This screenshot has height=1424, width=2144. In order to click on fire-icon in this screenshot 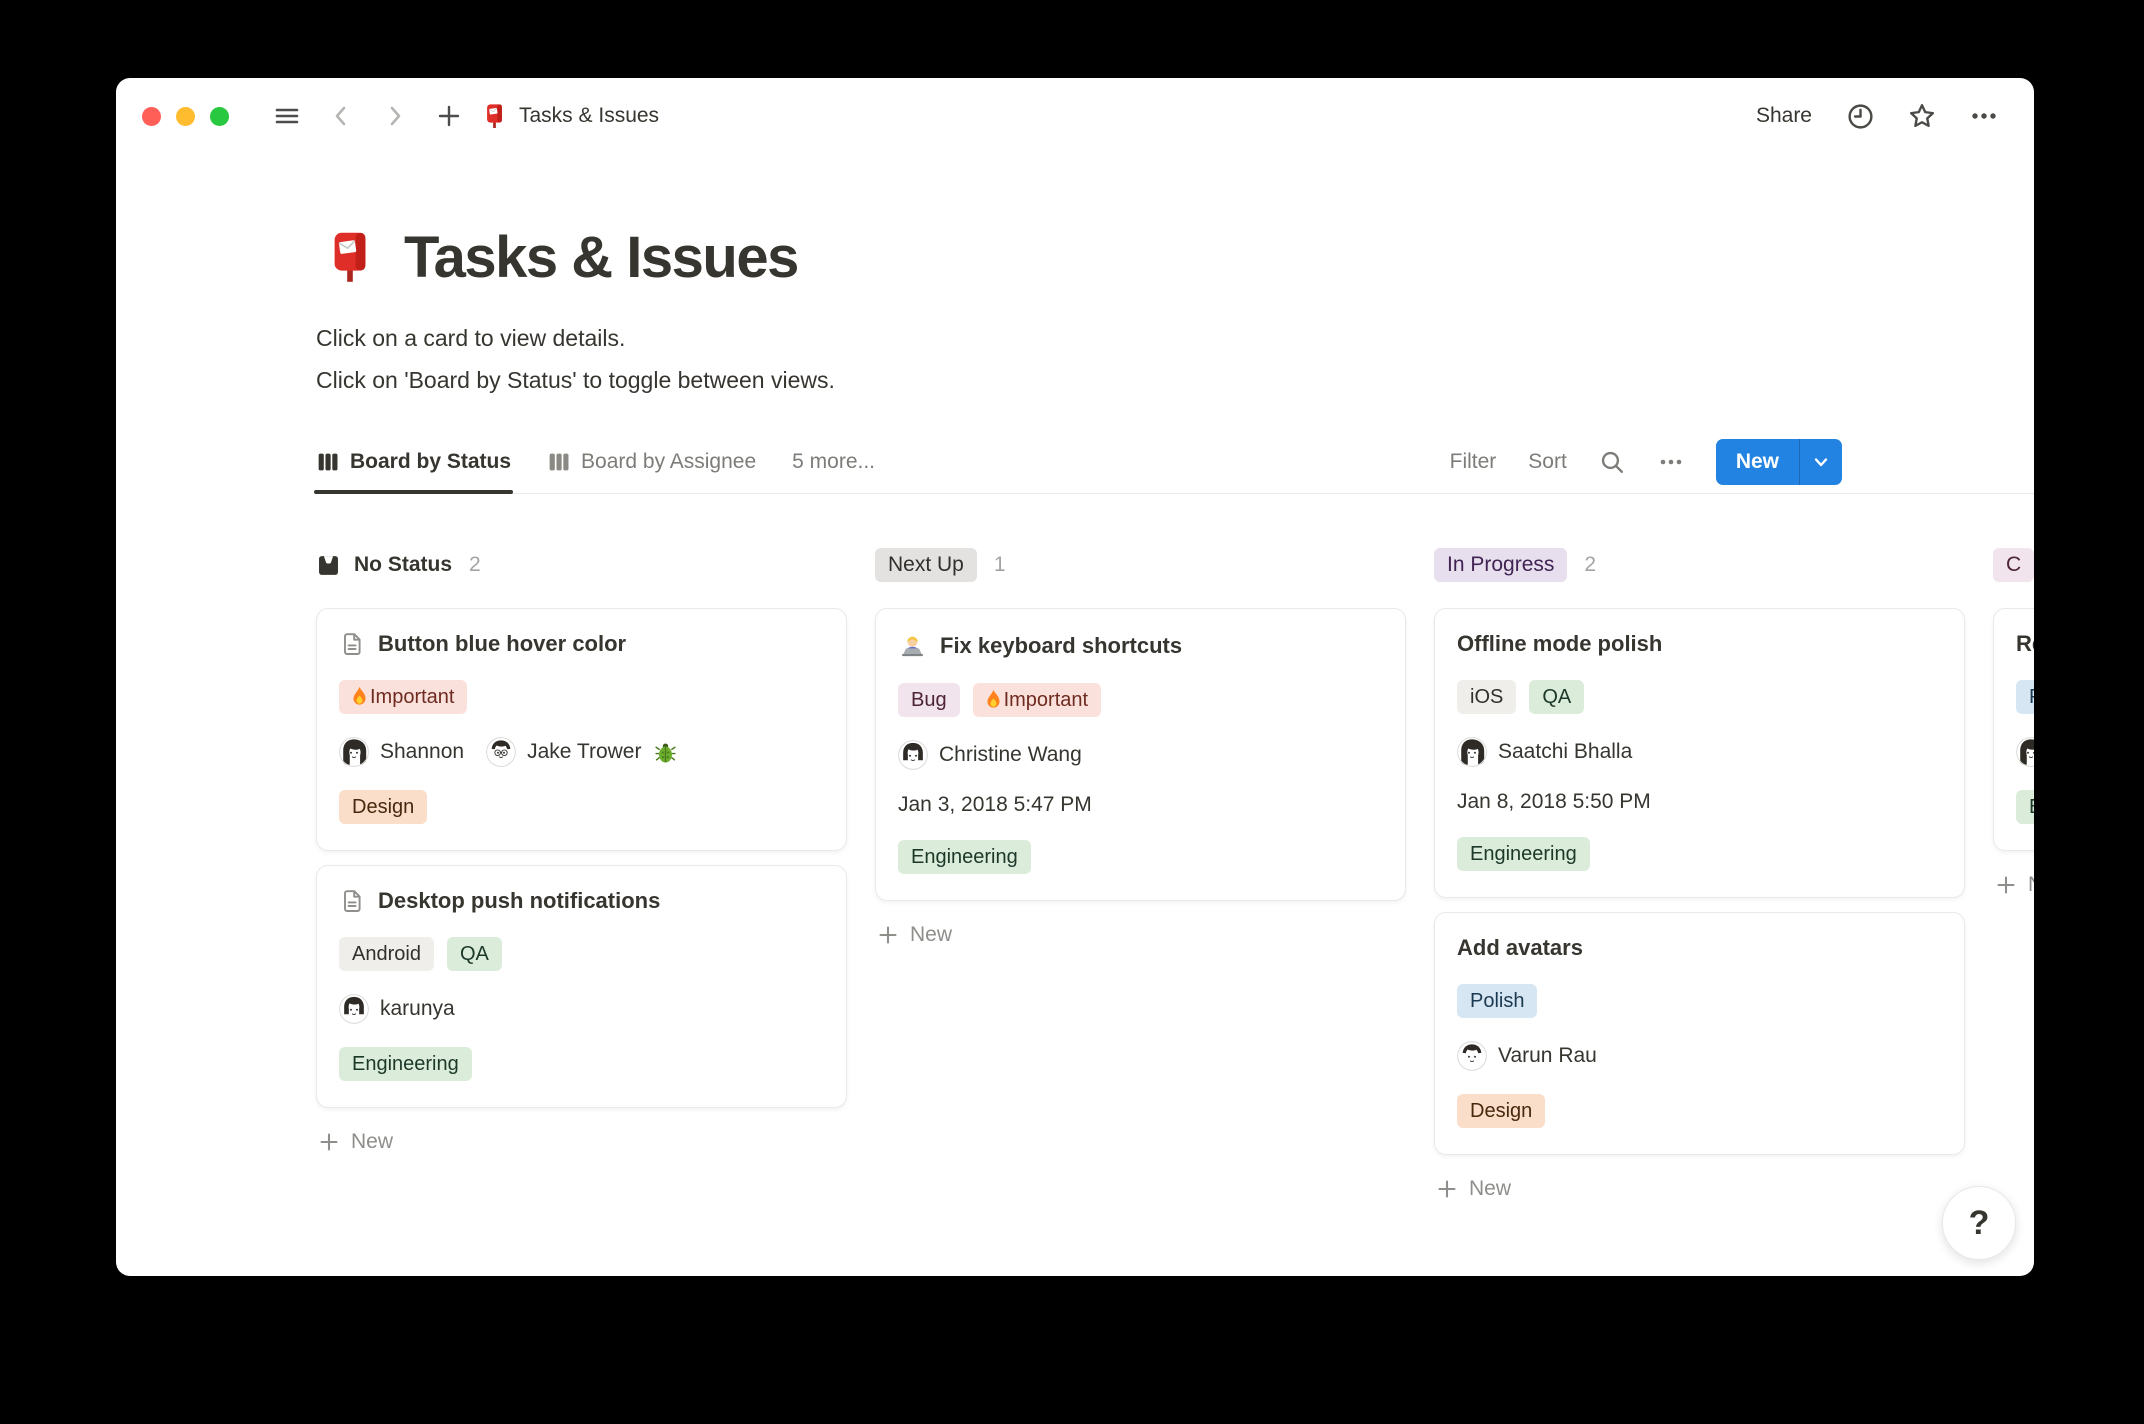, I will do `click(993, 700)`.